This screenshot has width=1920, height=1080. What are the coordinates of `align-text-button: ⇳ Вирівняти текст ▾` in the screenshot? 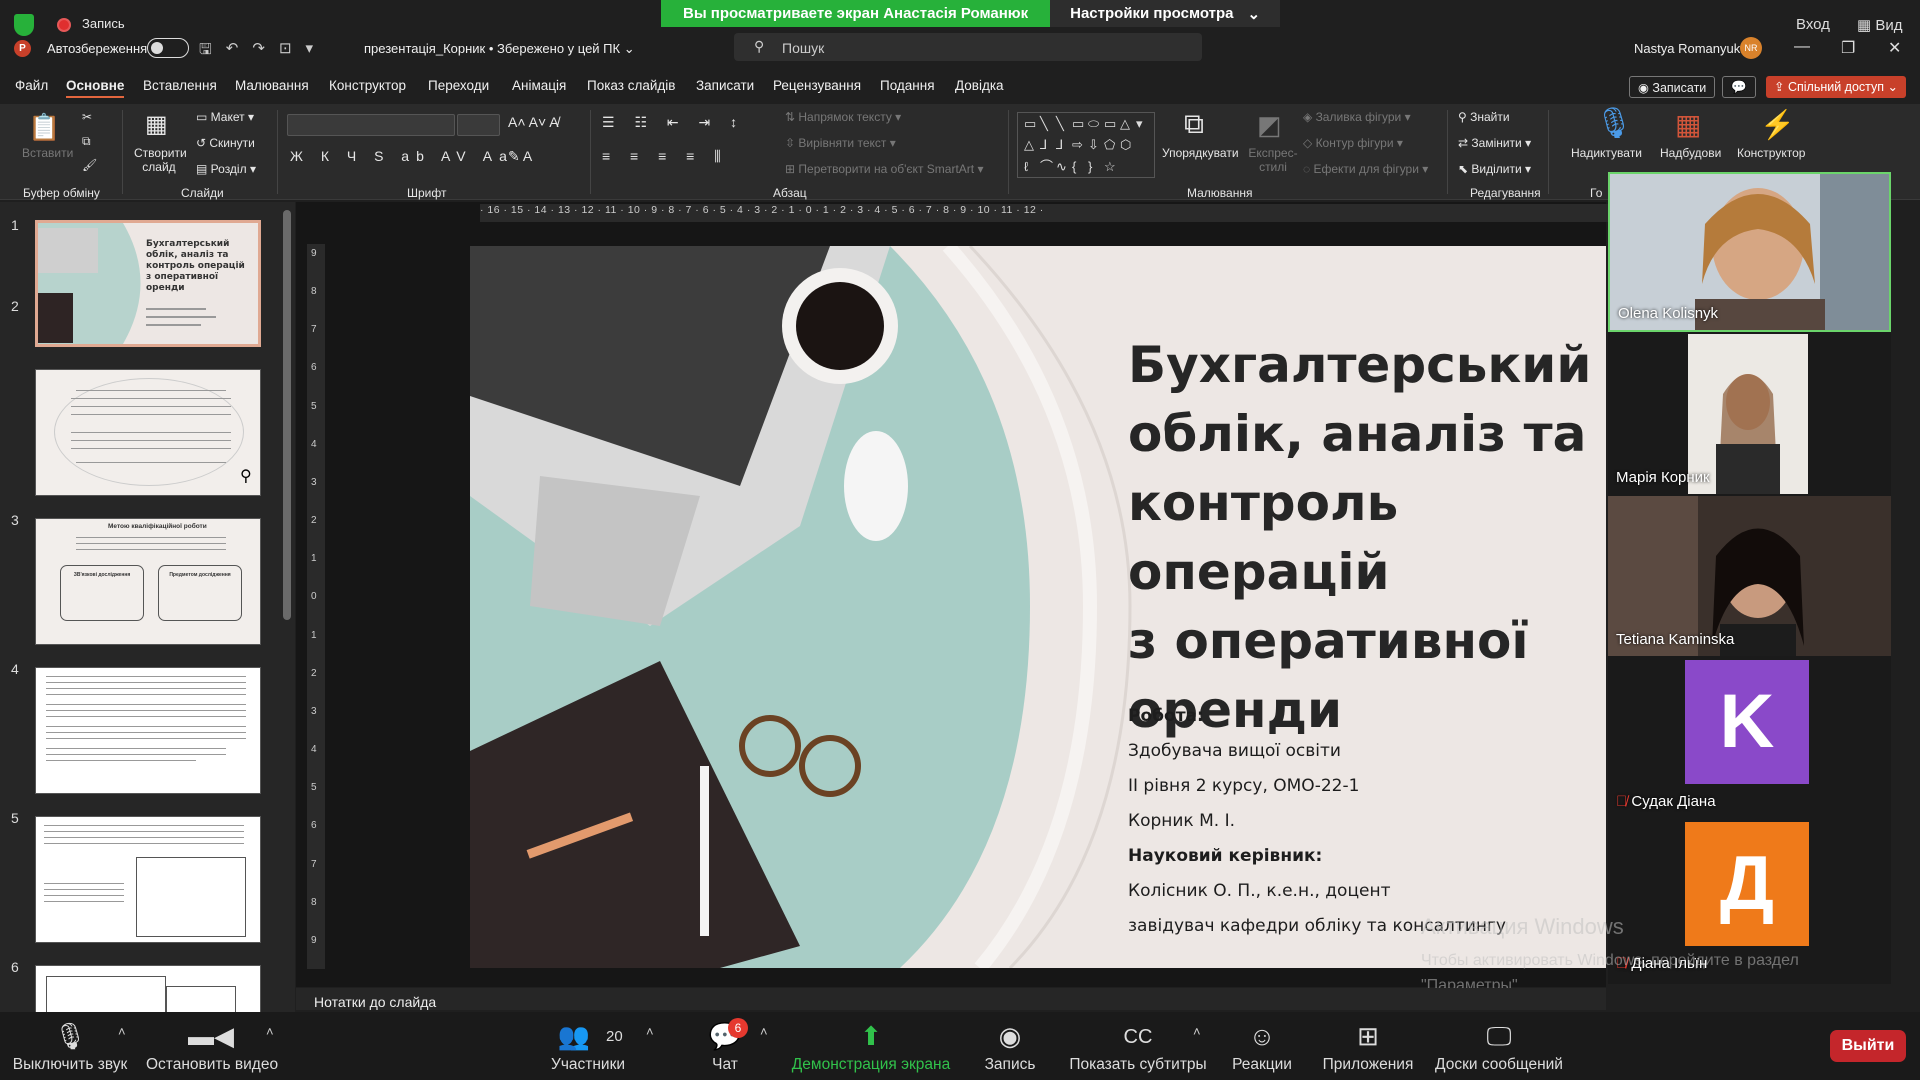 It's located at (840, 143).